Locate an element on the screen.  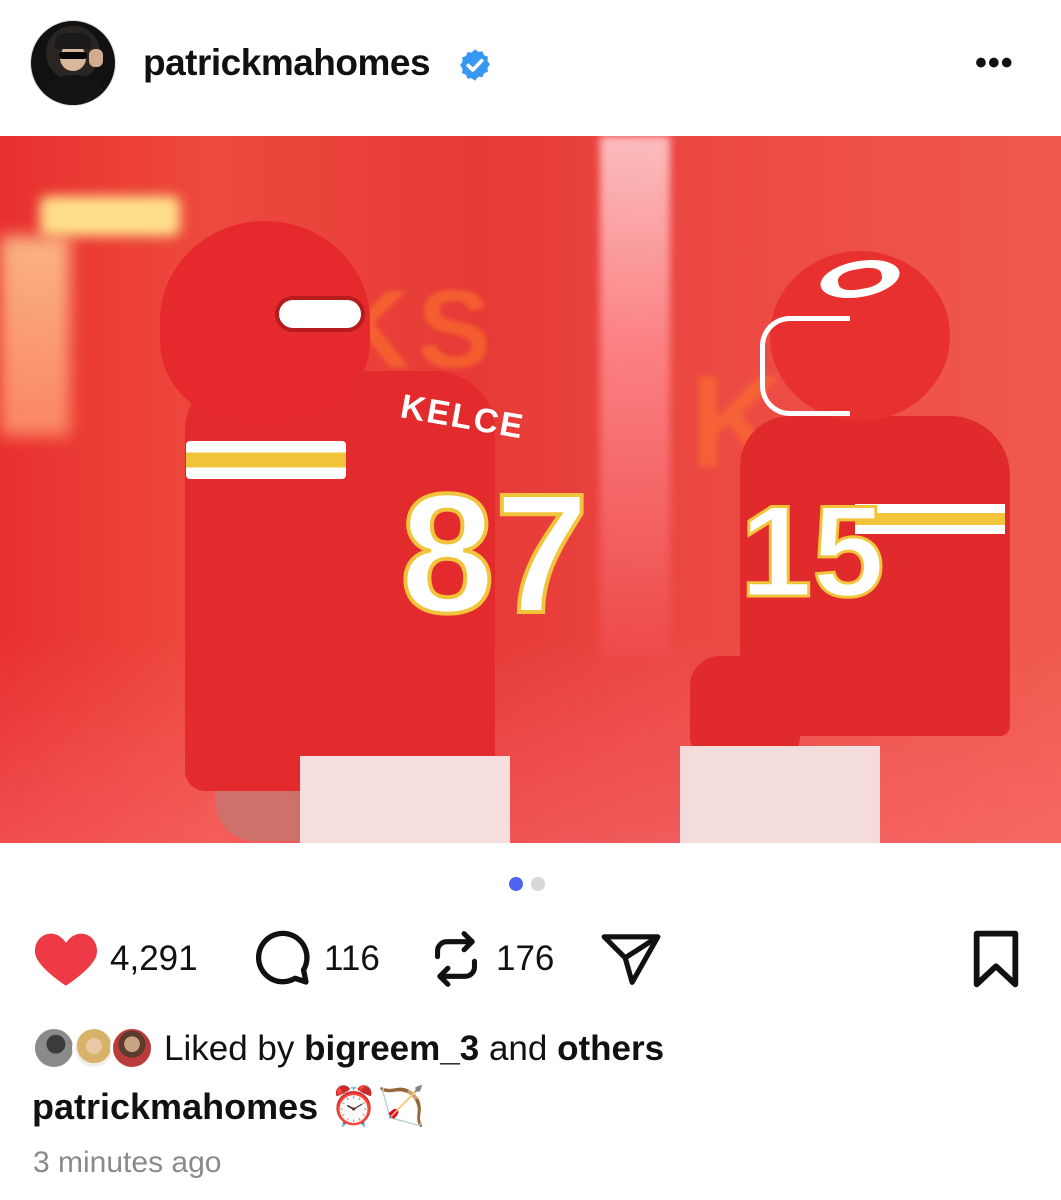
avatar is located at coordinates (73, 63).